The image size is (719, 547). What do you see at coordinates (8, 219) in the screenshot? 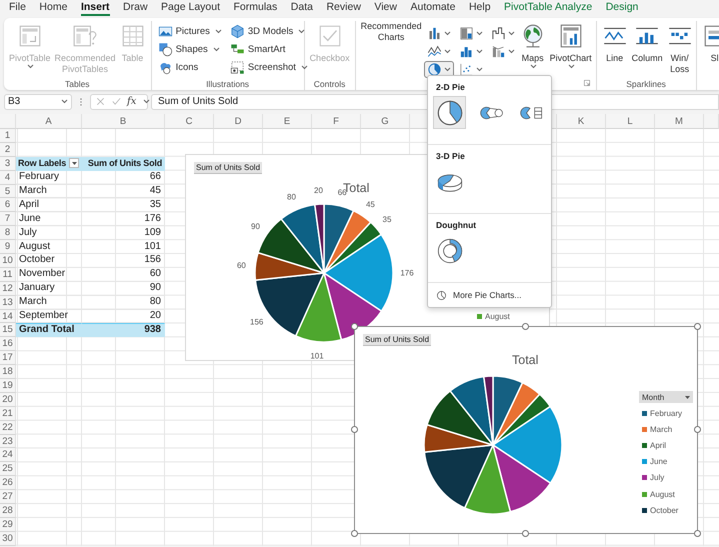
I see `row-header: 7` at bounding box center [8, 219].